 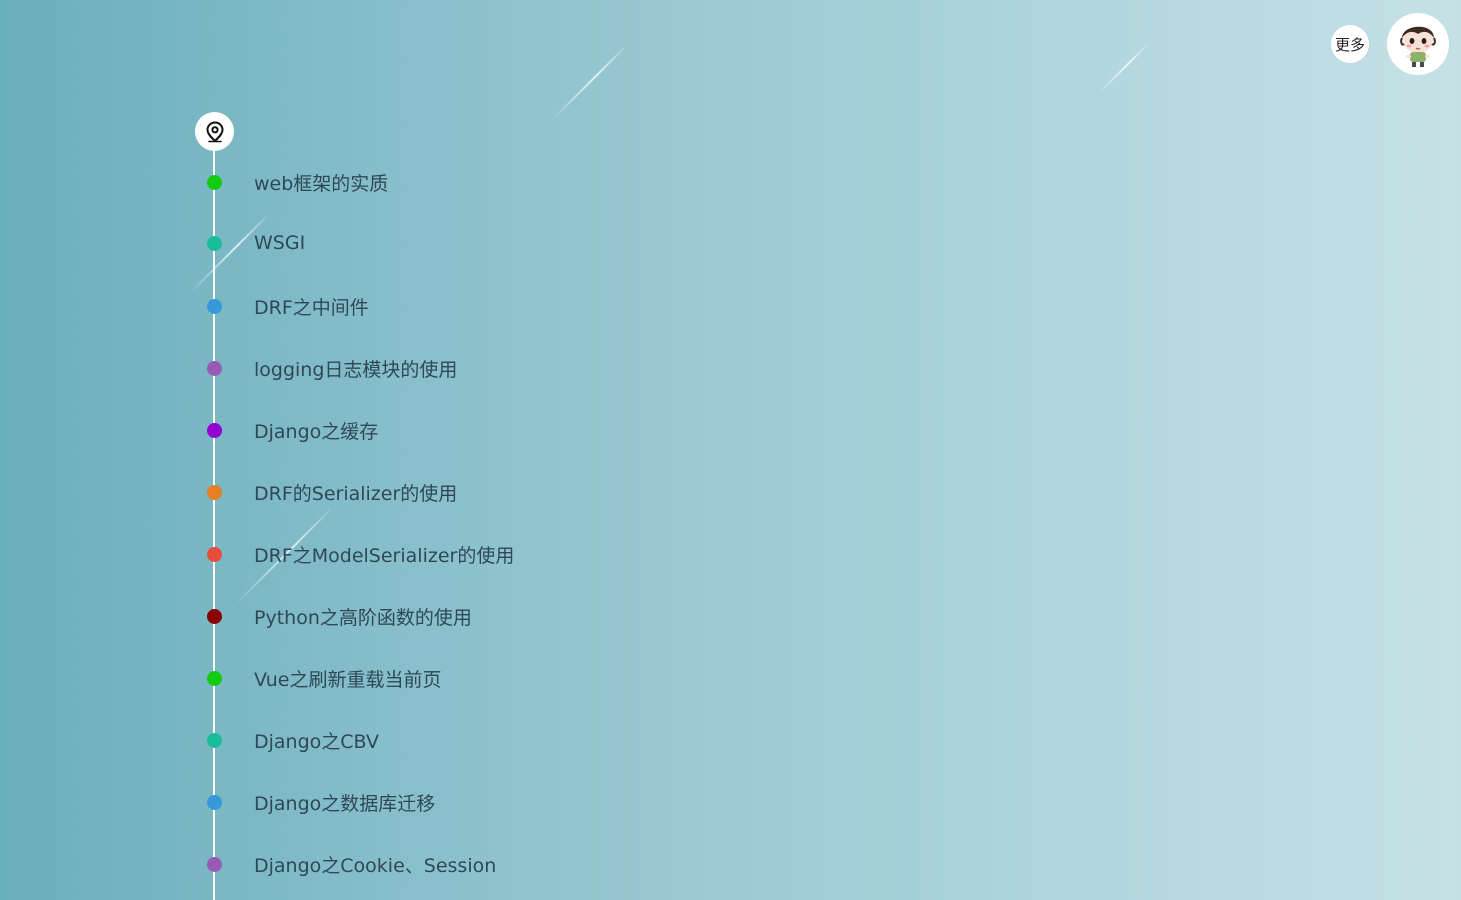 I want to click on timeline-item-title: DRF的Serializer的使用, so click(x=355, y=492).